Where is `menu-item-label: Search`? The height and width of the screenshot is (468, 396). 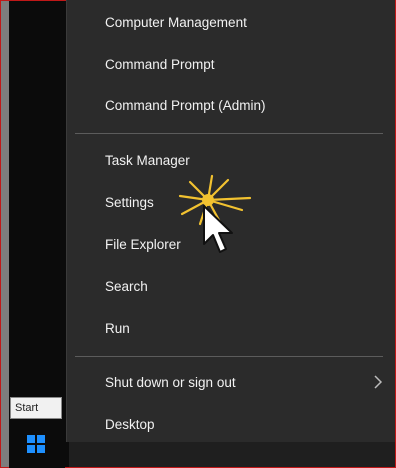 menu-item-label: Search is located at coordinates (126, 286).